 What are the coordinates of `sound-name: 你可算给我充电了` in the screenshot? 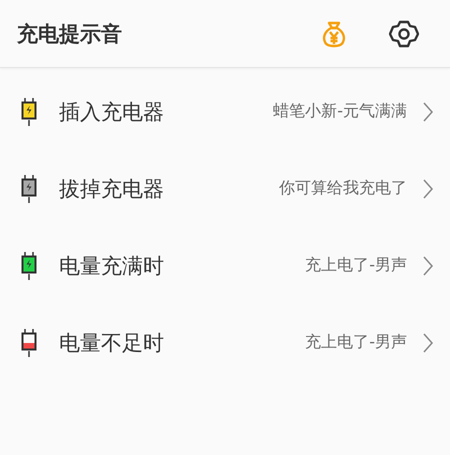 It's located at (343, 188).